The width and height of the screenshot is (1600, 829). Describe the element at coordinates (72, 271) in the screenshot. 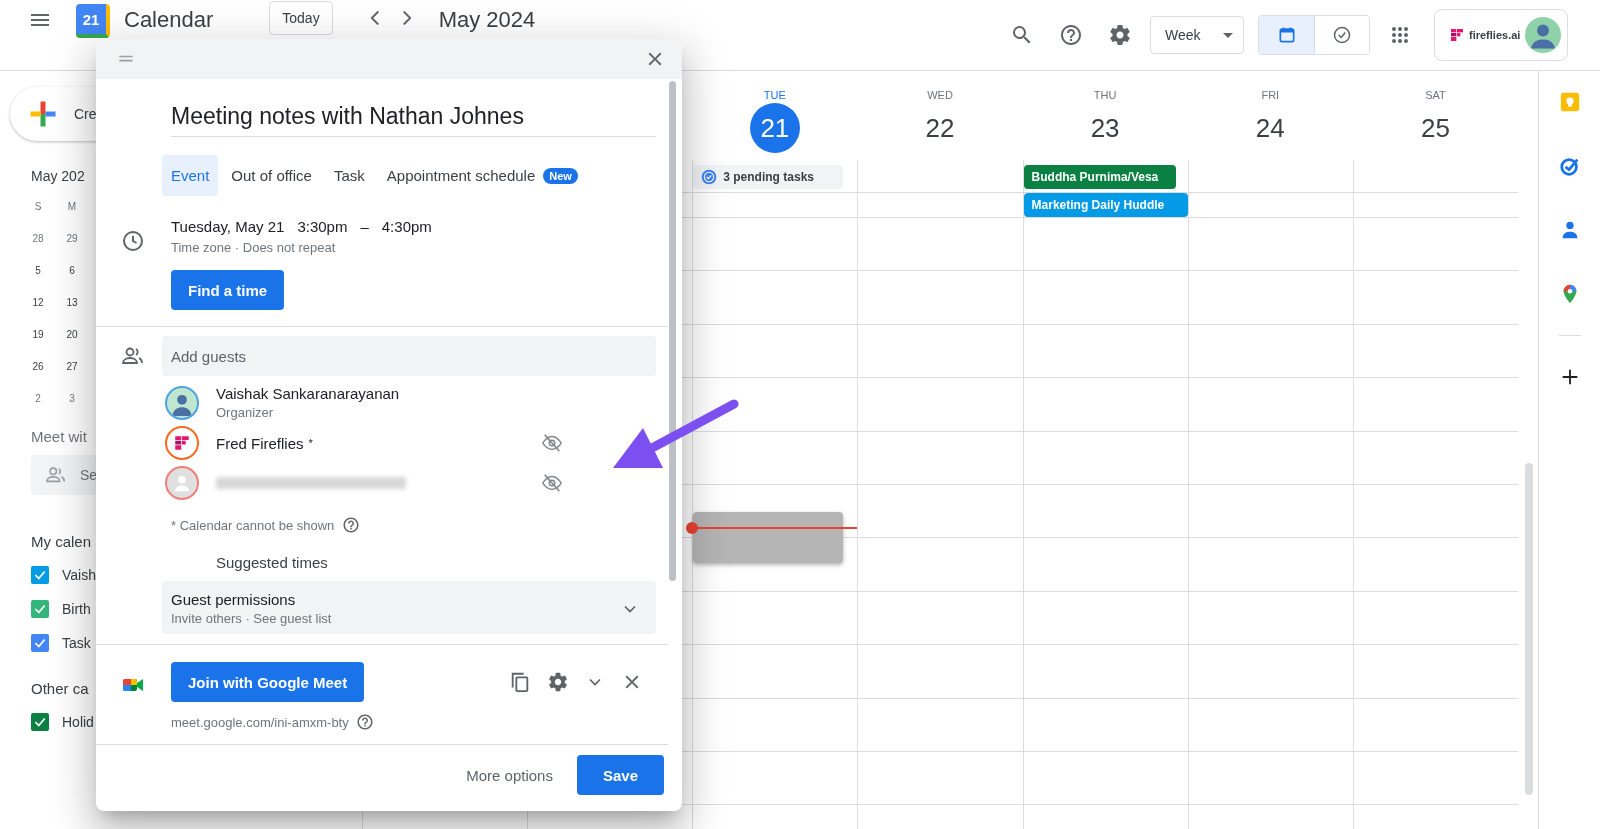

I see `mini-calendar-day: 6` at that location.